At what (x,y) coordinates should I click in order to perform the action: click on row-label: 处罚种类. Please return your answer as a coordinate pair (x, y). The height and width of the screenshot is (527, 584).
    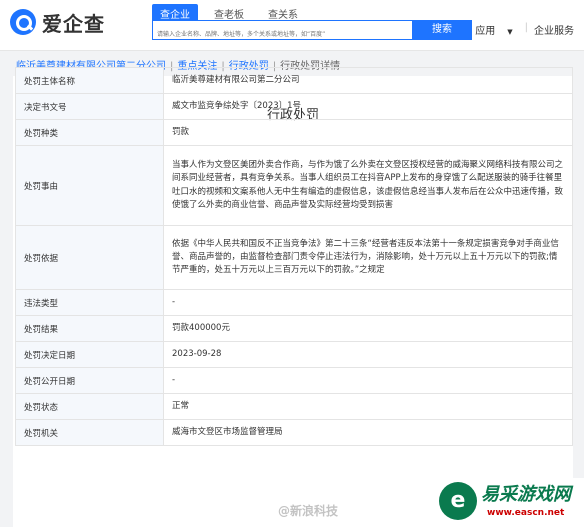
    Looking at the image, I should click on (89, 132).